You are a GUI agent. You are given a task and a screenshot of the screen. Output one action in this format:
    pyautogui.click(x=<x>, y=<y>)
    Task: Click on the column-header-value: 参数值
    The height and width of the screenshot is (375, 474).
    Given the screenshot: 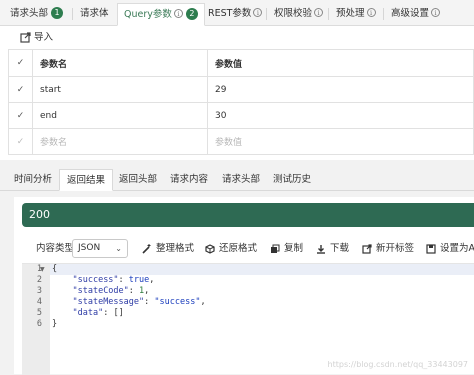 What is the action you would take?
    pyautogui.click(x=340, y=63)
    